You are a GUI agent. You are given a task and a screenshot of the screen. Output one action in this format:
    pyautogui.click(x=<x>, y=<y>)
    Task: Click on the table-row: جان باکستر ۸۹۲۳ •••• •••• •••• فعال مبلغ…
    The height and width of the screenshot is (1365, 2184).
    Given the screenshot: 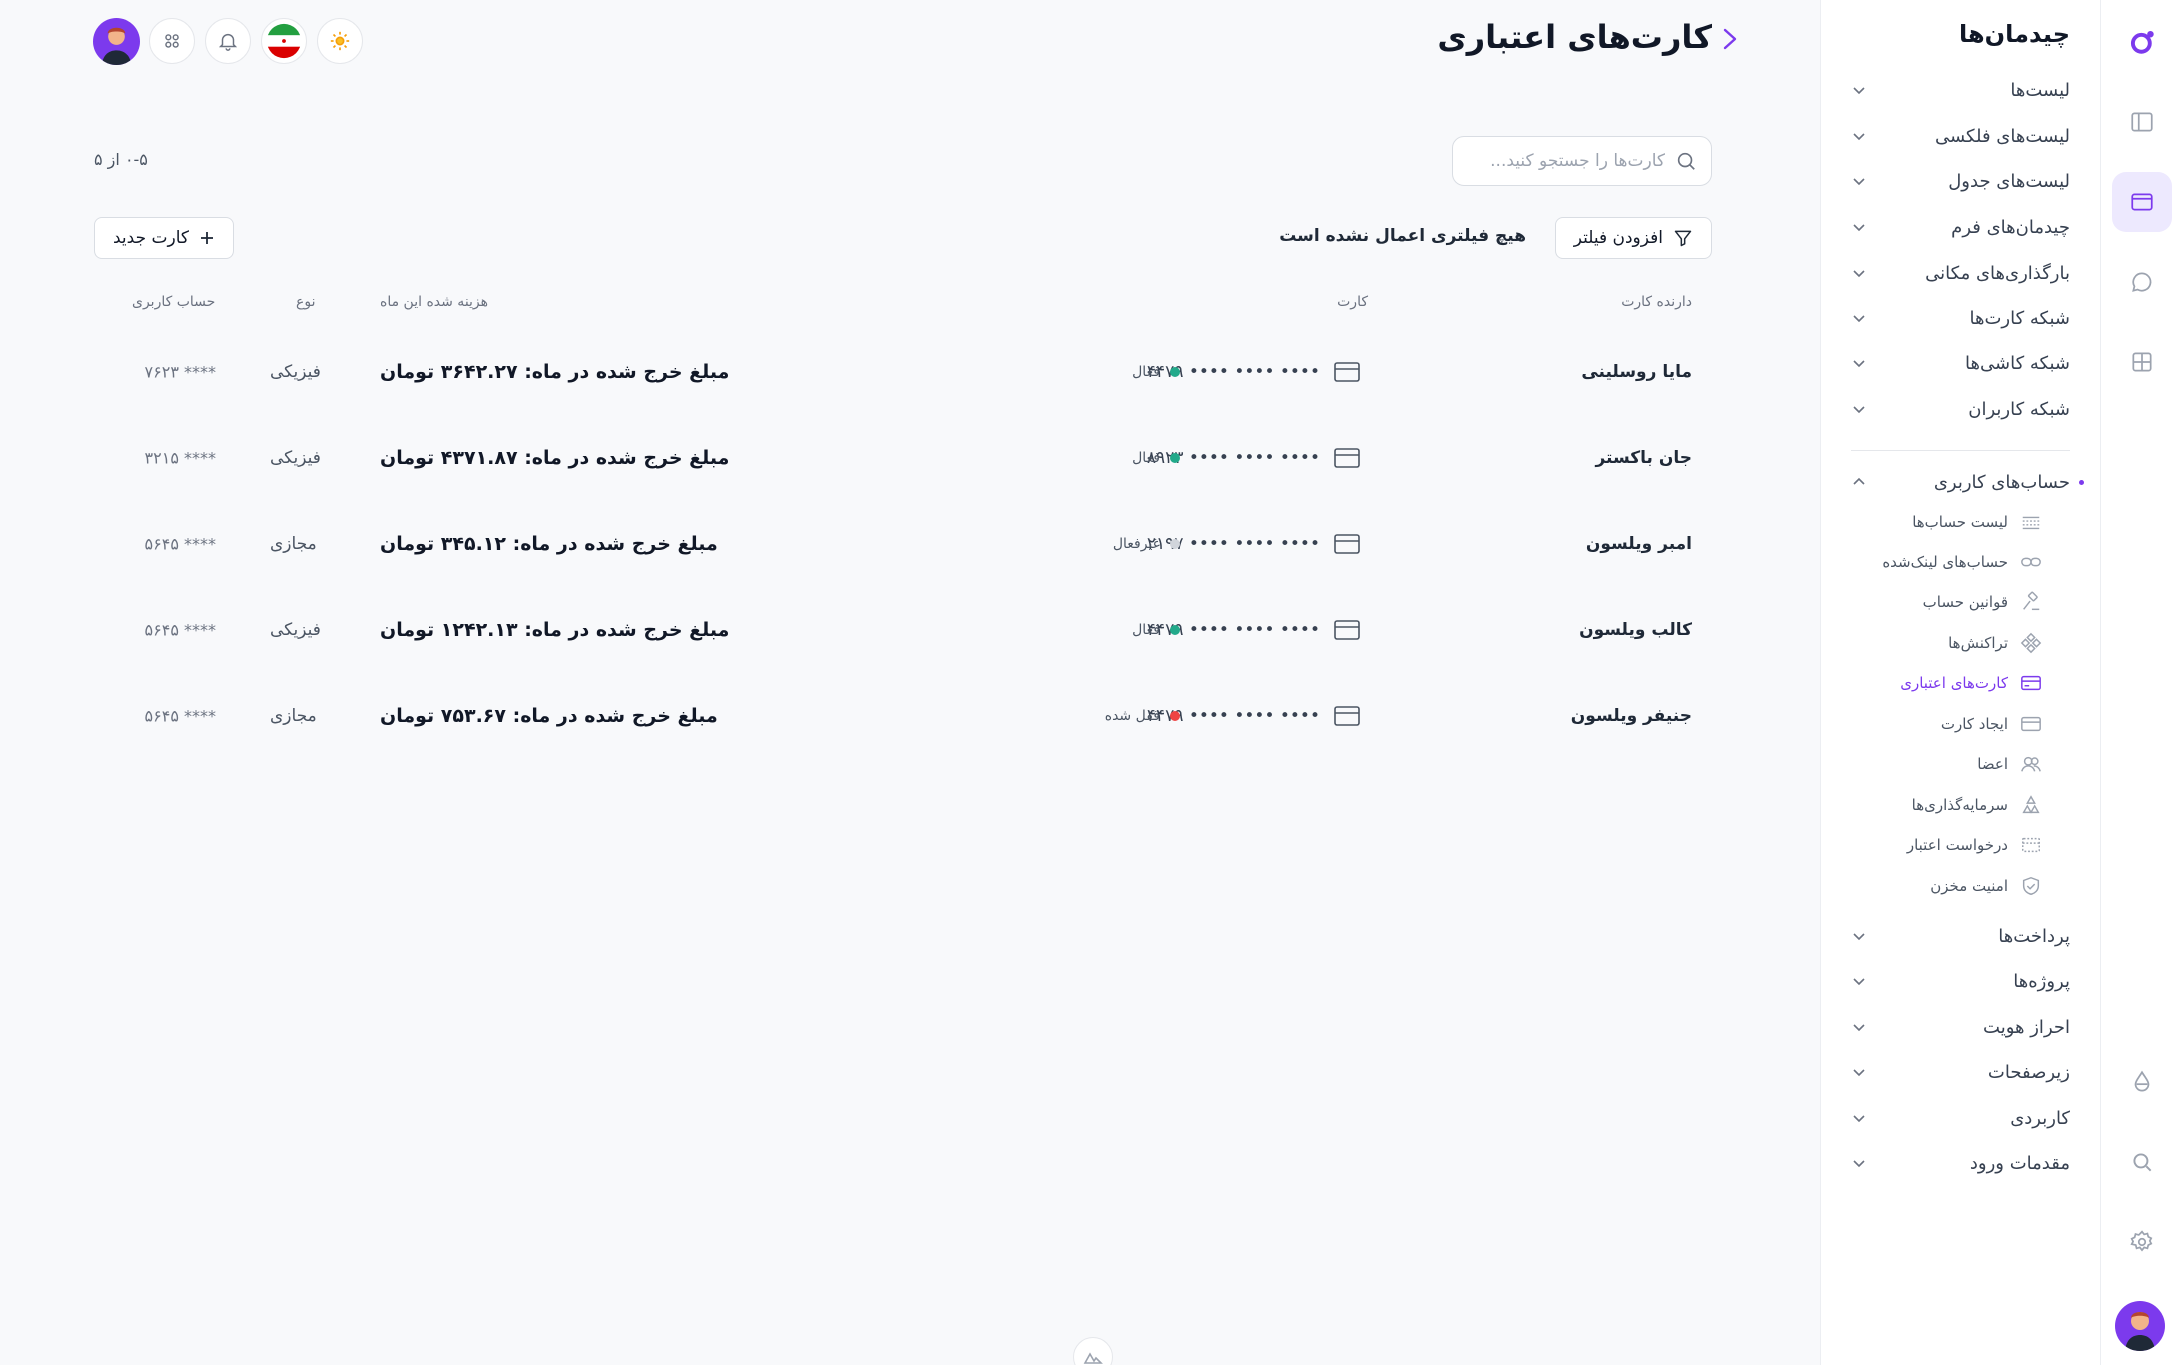 What is the action you would take?
    pyautogui.click(x=903, y=458)
    